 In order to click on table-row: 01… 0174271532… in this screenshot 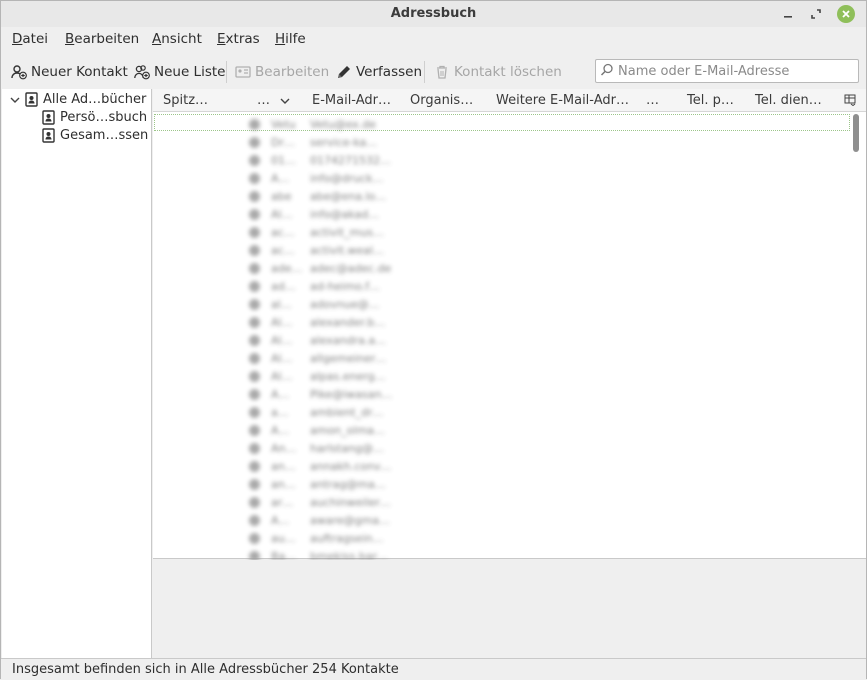, I will do `click(331, 160)`.